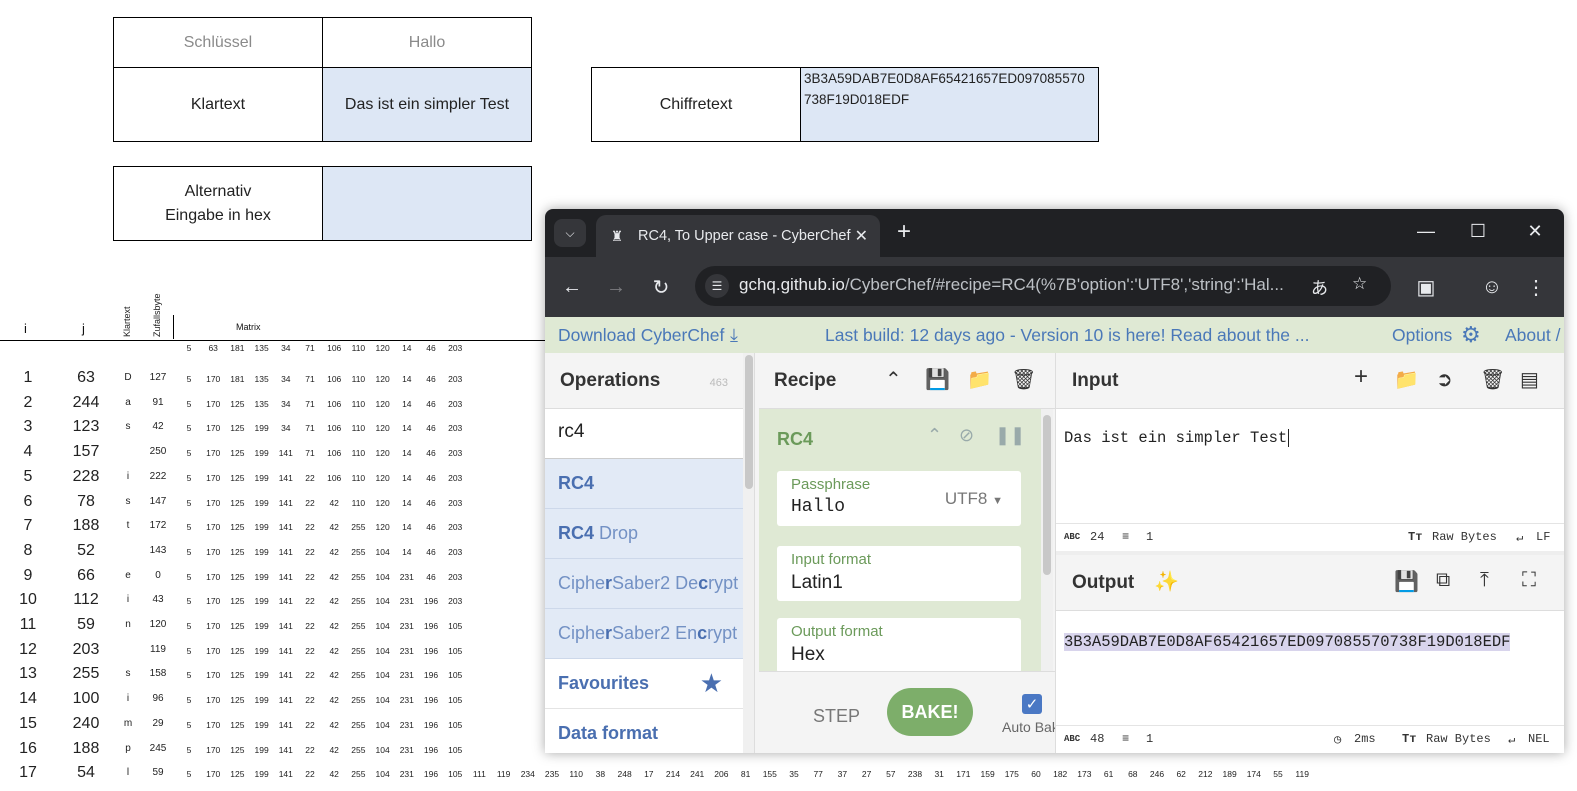 Image resolution: width=1577 pixels, height=791 pixels. I want to click on bake-button: BAKE!, so click(930, 712).